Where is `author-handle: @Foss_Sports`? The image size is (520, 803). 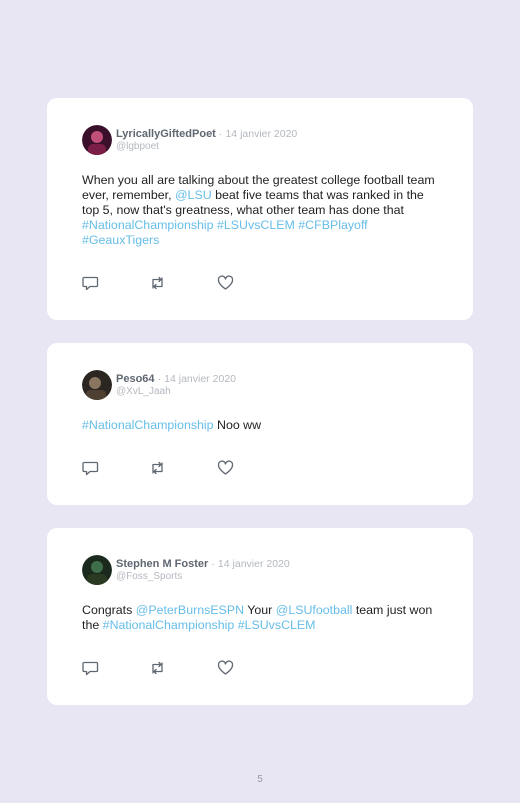
author-handle: @Foss_Sports is located at coordinates (203, 576).